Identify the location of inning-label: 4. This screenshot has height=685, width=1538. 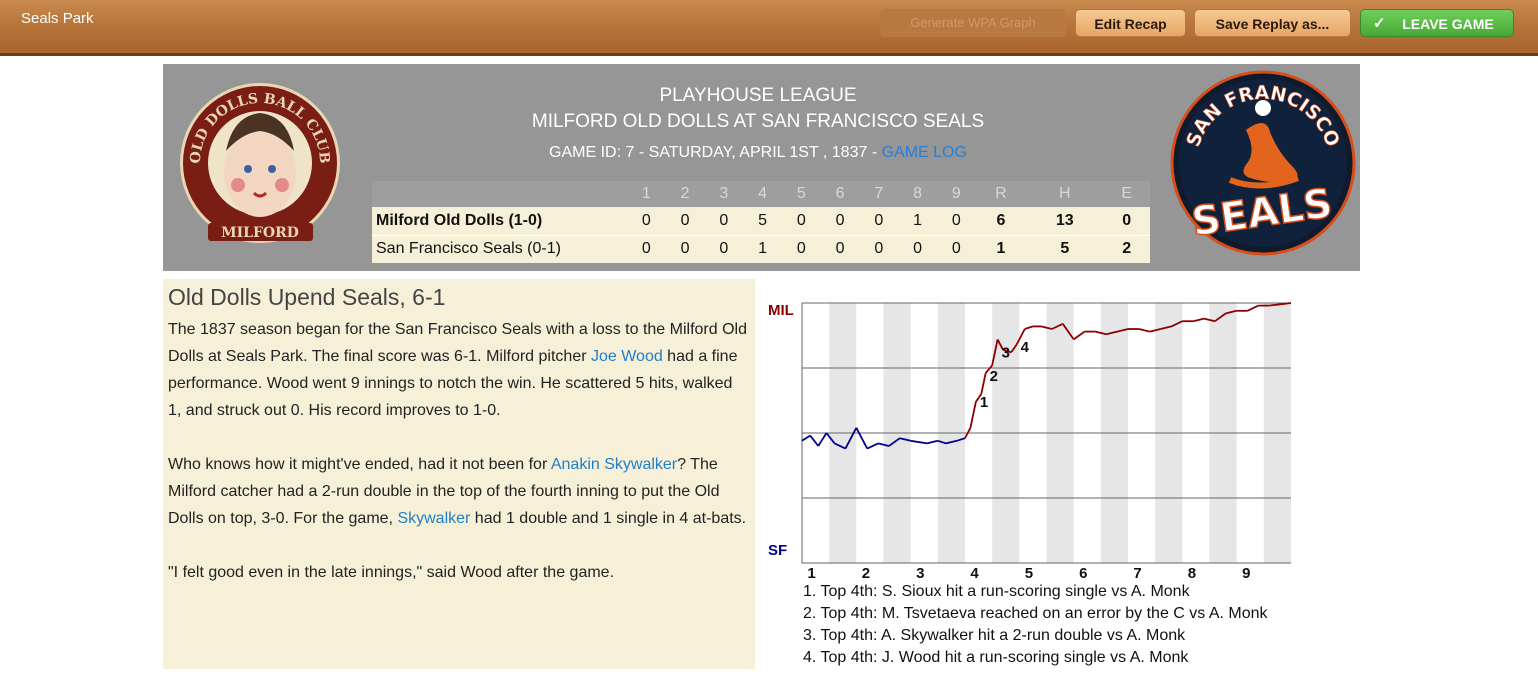
(974, 572).